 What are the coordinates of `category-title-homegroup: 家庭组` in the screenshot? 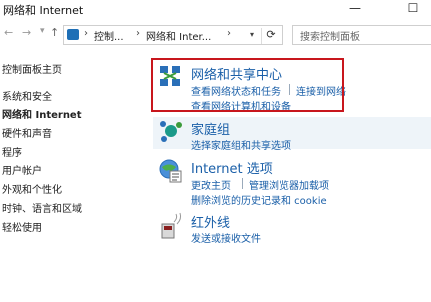 It's located at (210, 128).